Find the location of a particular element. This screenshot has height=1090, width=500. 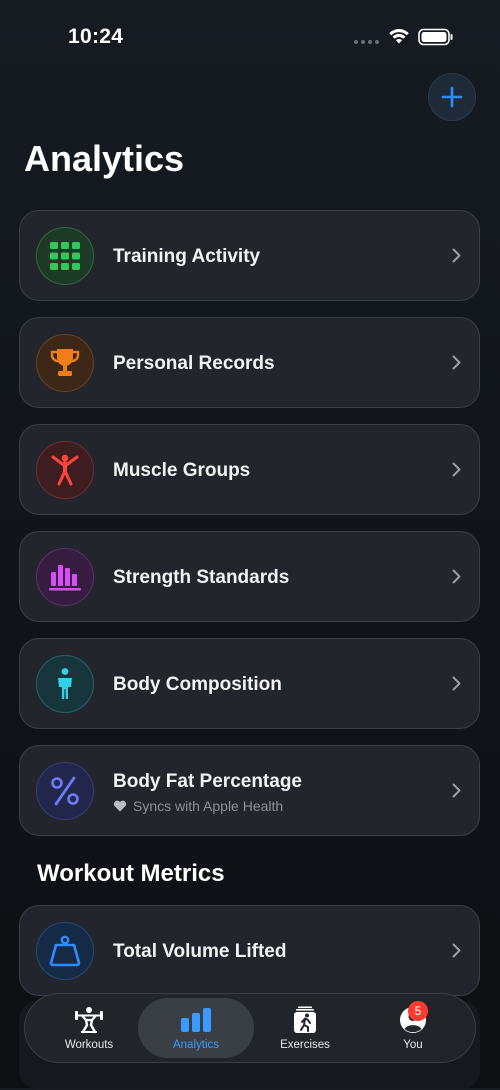

bar-chart-icon is located at coordinates (65, 577).